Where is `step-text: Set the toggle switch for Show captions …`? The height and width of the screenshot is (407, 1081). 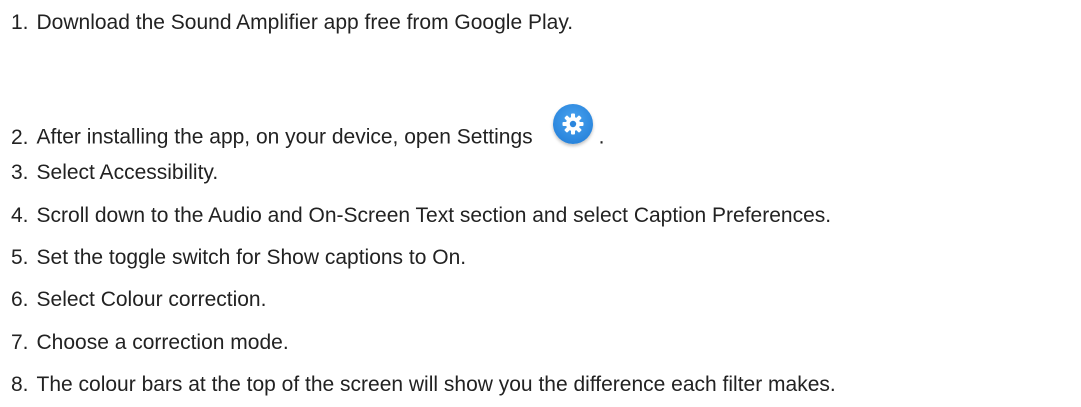 step-text: Set the toggle switch for Show captions … is located at coordinates (251, 257).